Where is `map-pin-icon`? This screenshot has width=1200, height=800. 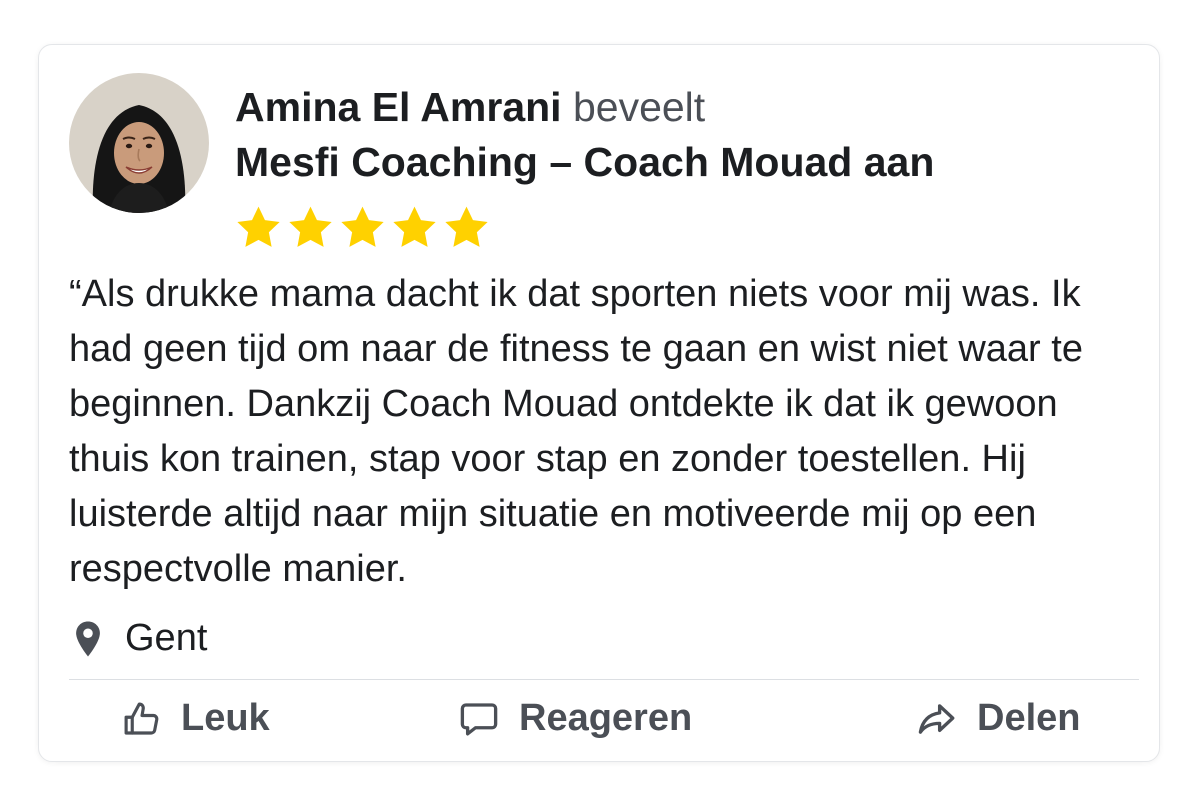
map-pin-icon is located at coordinates (88, 639).